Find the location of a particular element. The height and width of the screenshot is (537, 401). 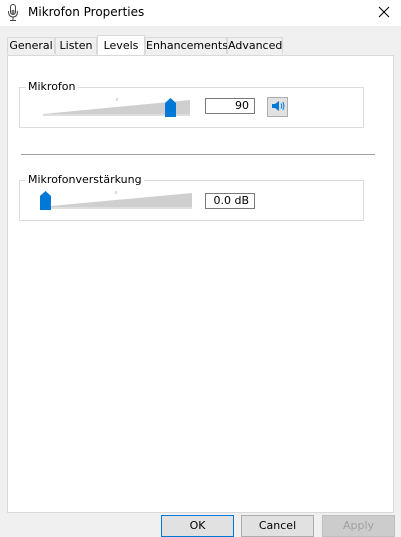

boost-slider is located at coordinates (116, 200).